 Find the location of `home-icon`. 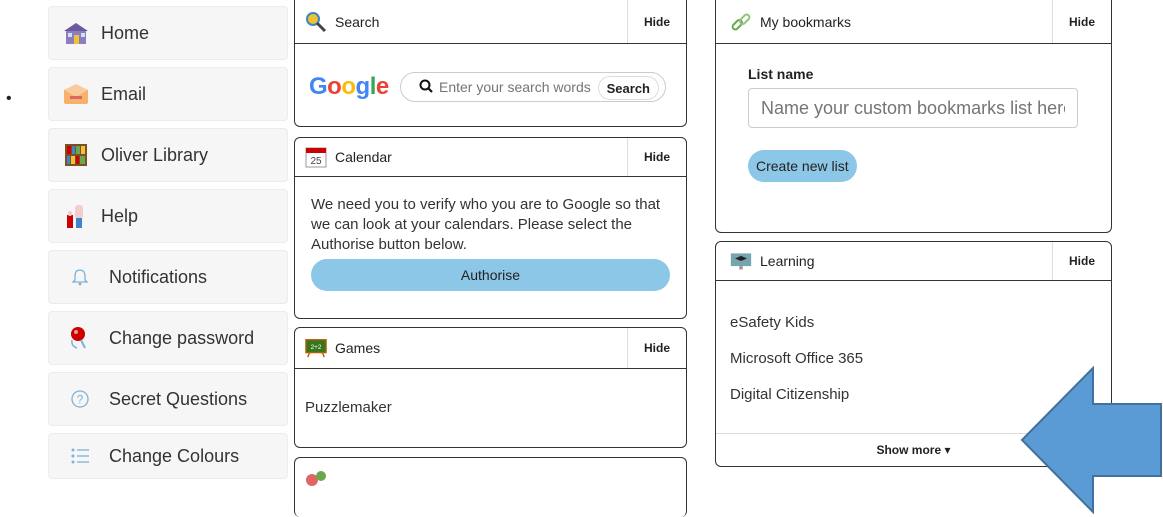

home-icon is located at coordinates (76, 33).